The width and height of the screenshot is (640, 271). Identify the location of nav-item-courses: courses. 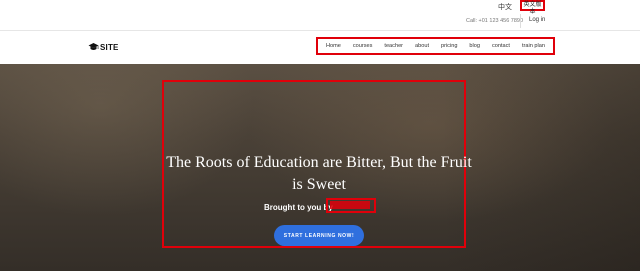
(363, 46).